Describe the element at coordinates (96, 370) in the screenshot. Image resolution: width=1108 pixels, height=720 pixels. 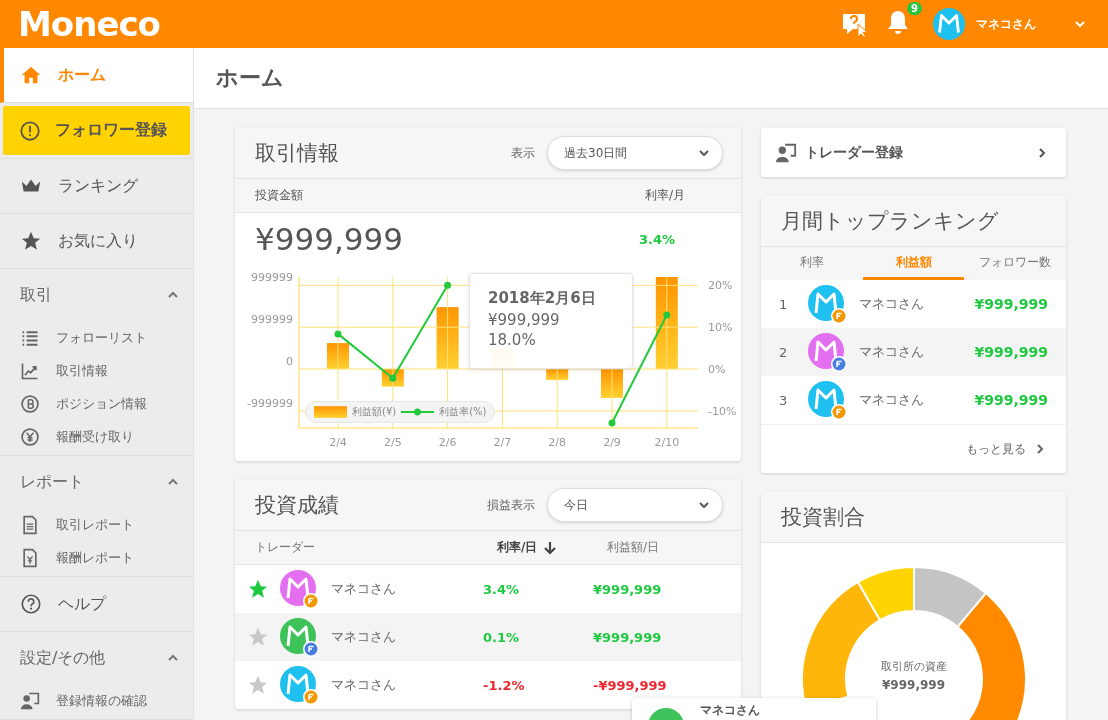
I see `sidebar-item: 取引情報` at that location.